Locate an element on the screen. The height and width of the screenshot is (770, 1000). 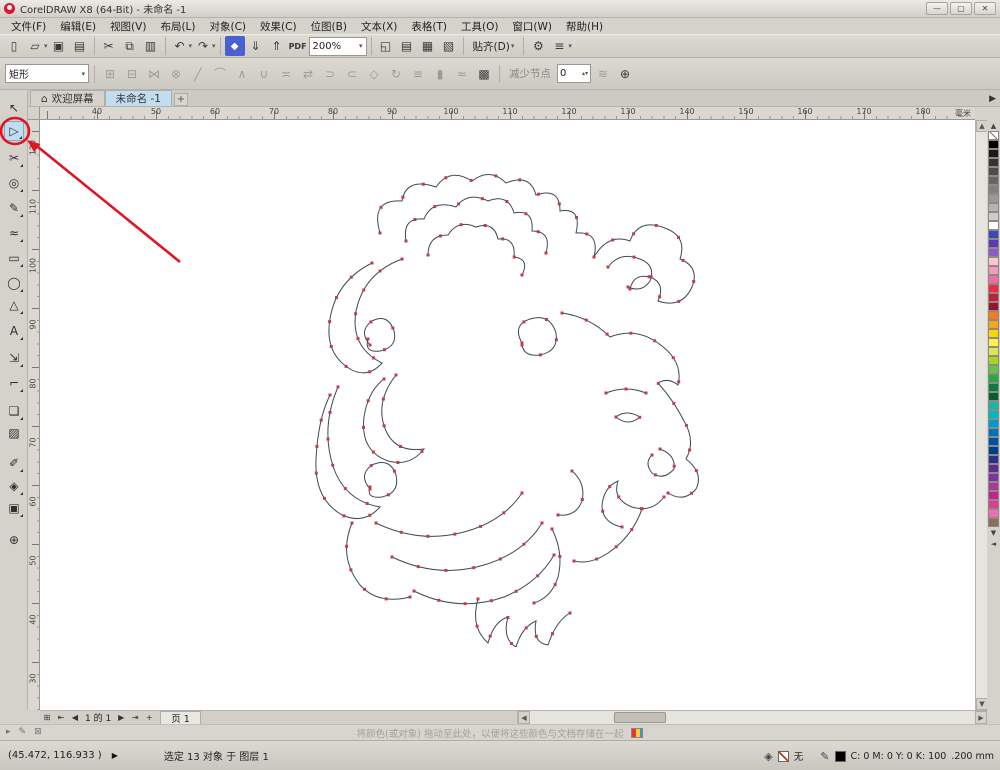
open-icon: ▱ is located at coordinates (35, 46).